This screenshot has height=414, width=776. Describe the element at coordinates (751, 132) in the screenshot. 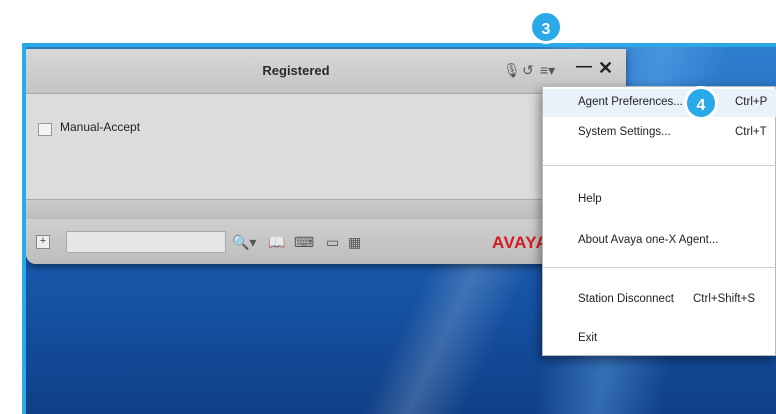

I see `menu-item-shortcut: Ctrl+T` at that location.